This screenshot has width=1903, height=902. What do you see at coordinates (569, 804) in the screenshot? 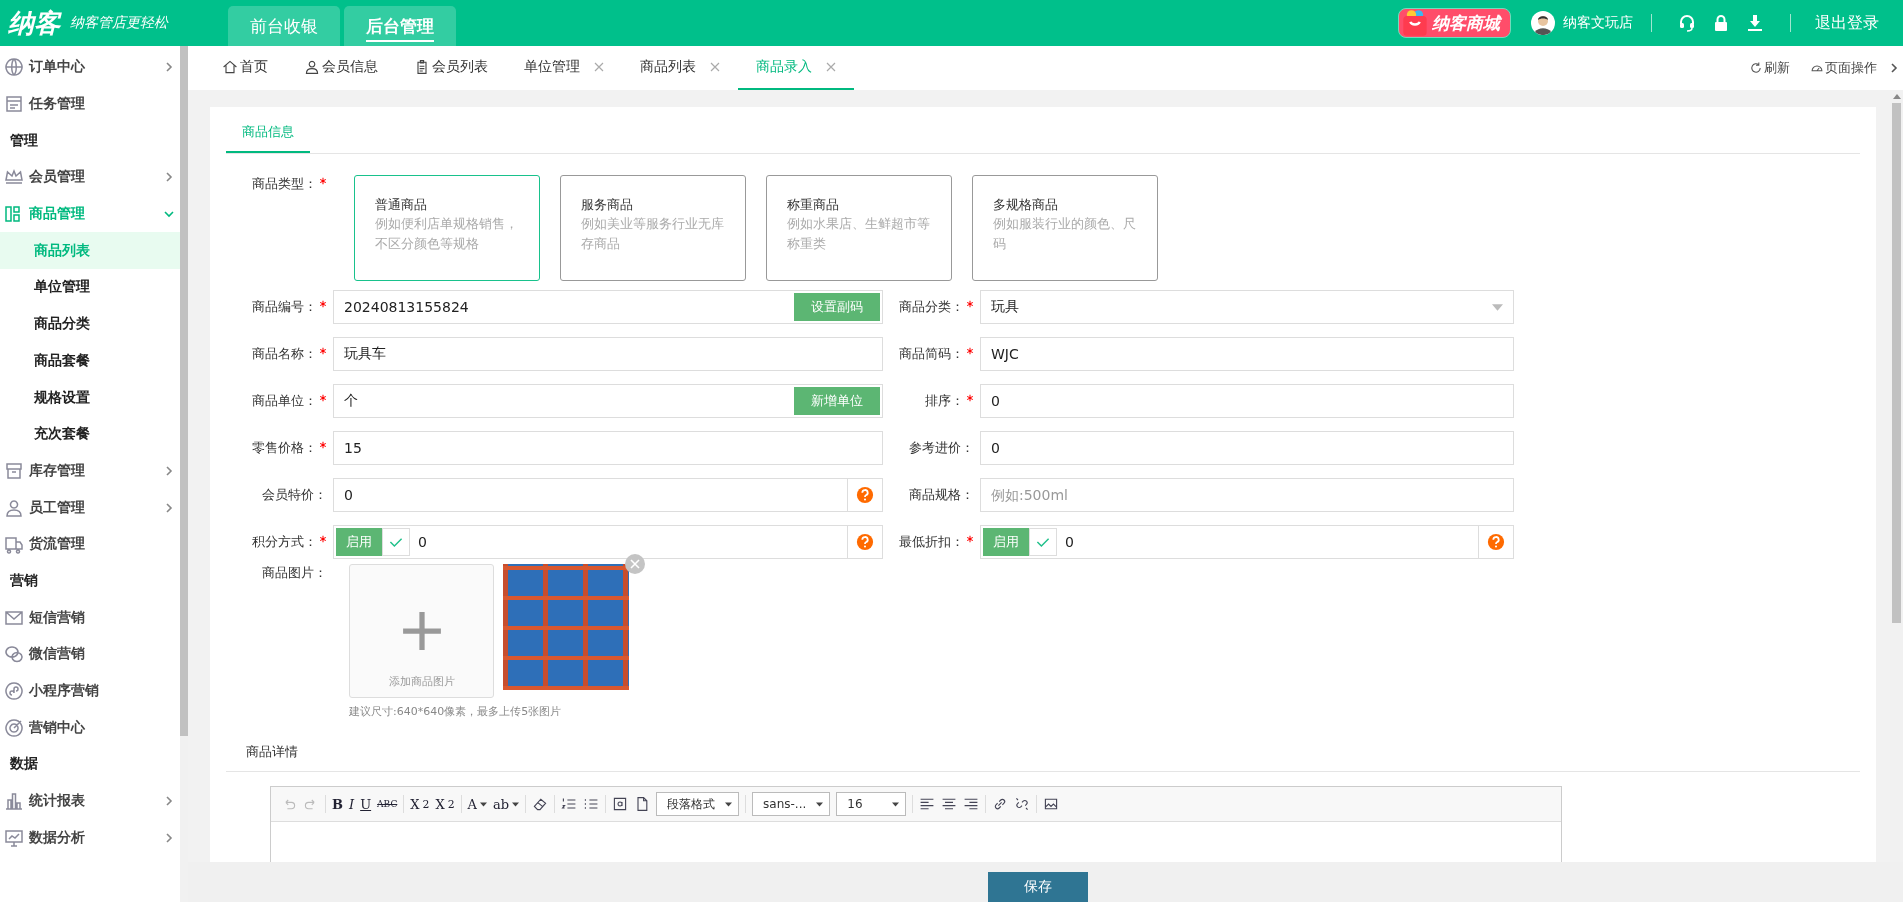
I see `ordered-list-icon` at bounding box center [569, 804].